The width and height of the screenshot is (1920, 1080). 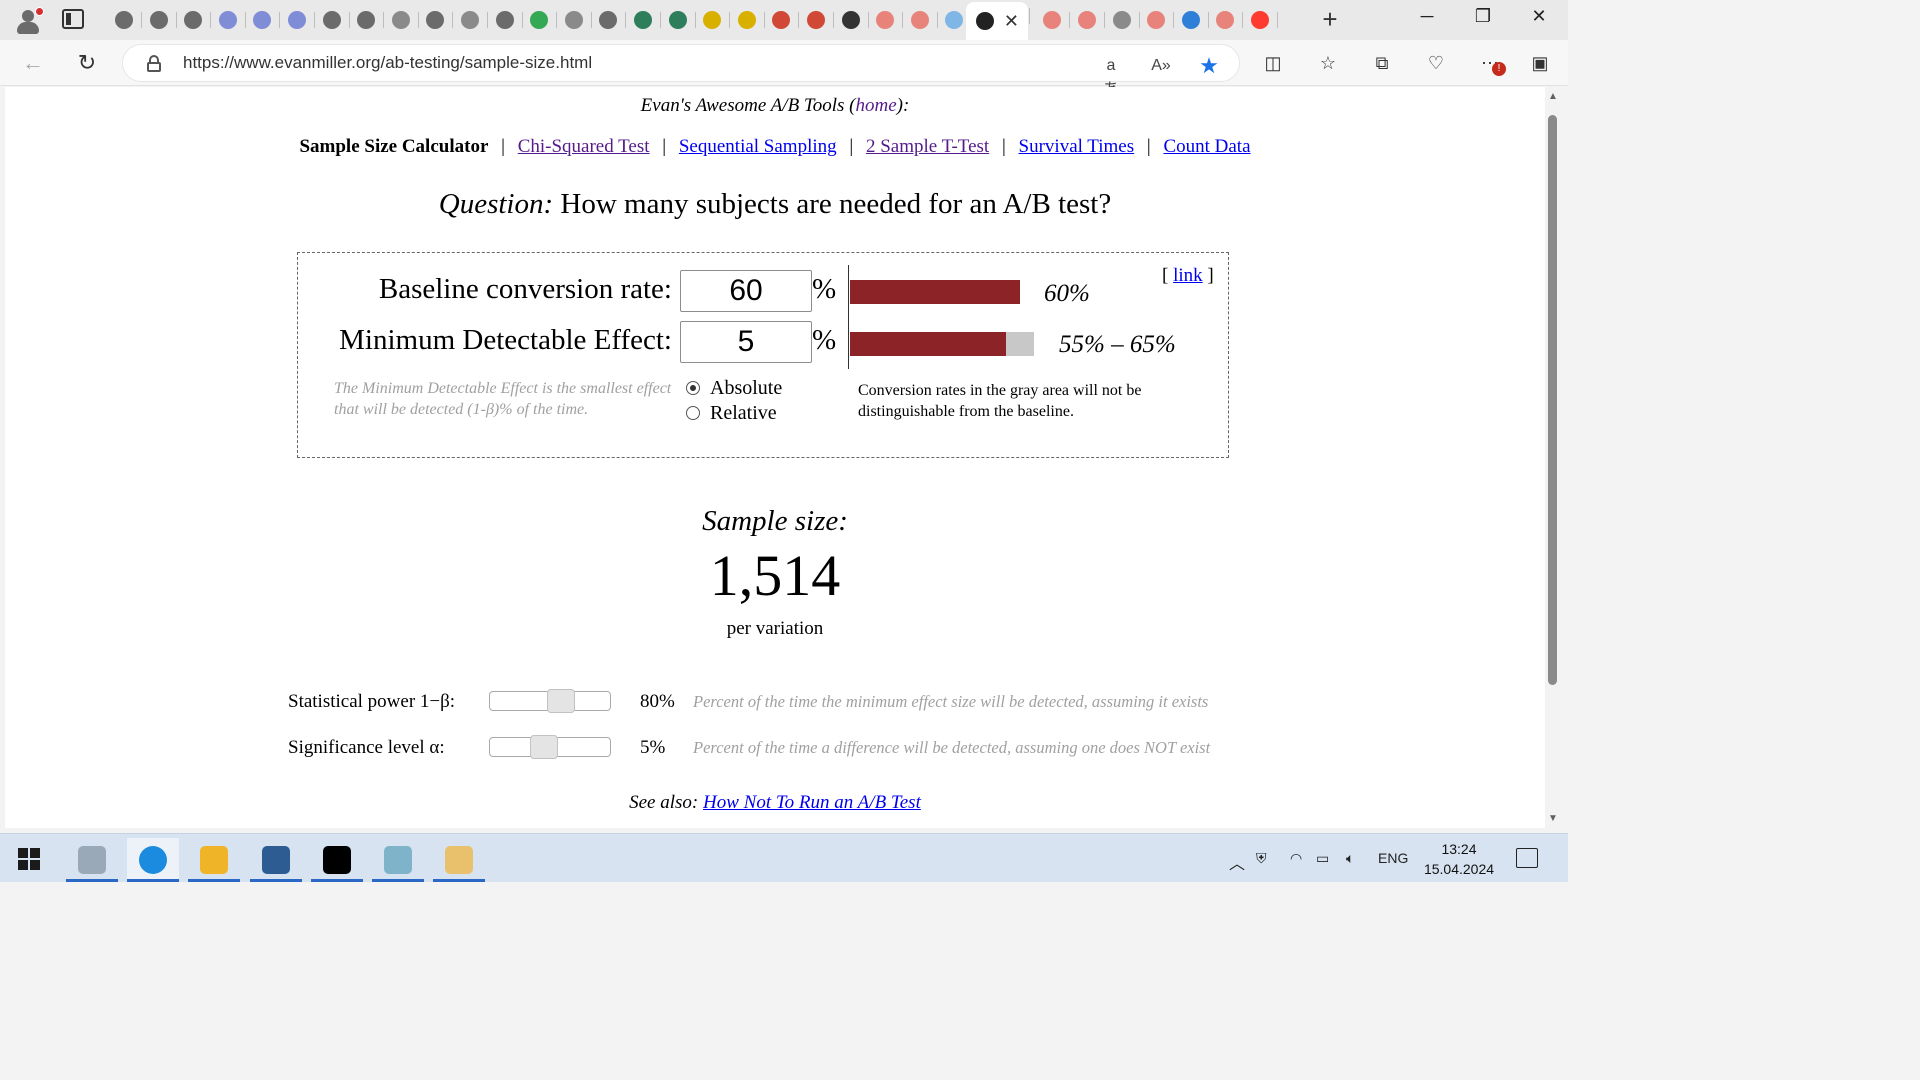 I want to click on page-scrollbar: ▲ ▼, so click(x=1553, y=457).